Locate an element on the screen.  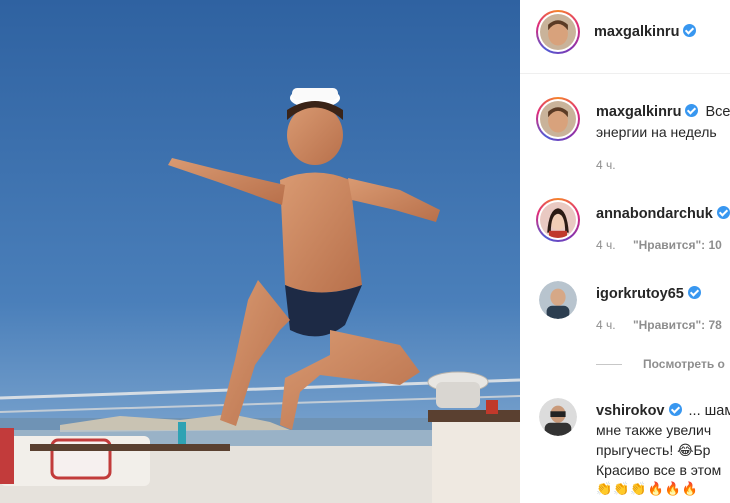
comment-text: Все is located at coordinates (717, 112).